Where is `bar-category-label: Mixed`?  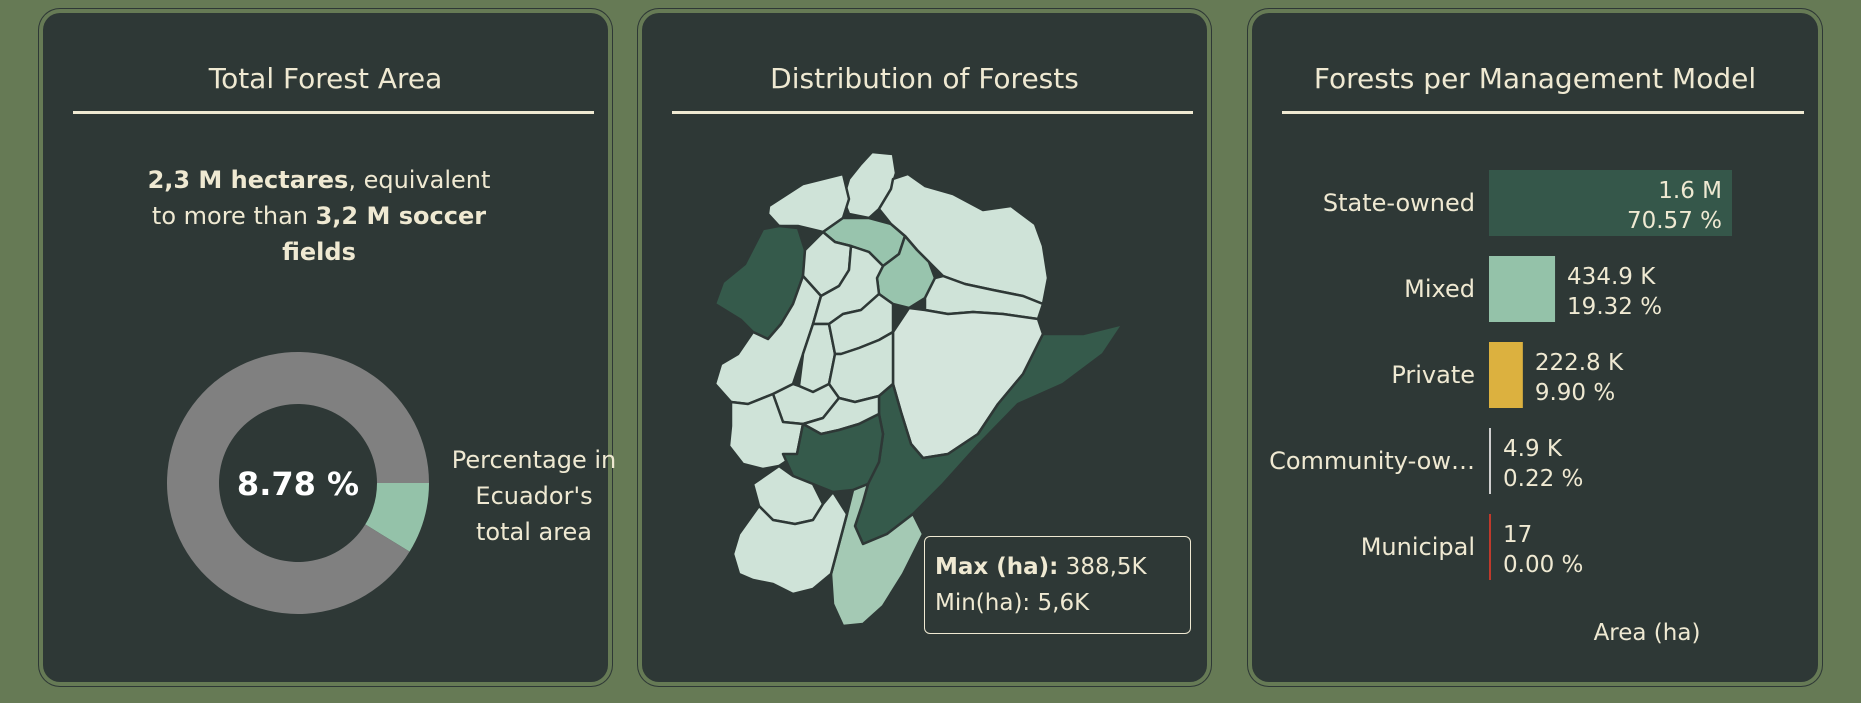
bar-category-label: Mixed is located at coordinates (1439, 289).